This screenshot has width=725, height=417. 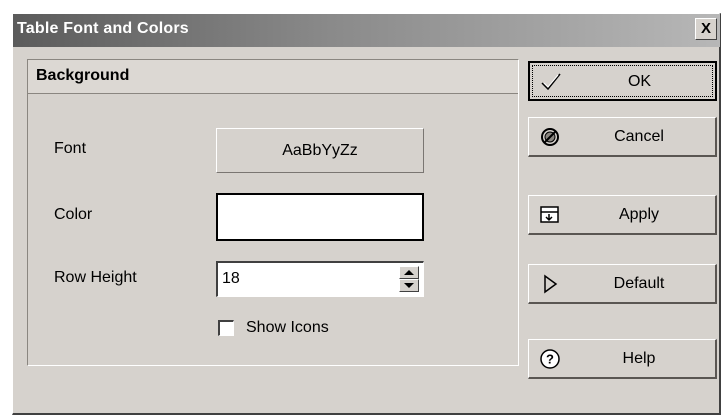 What do you see at coordinates (639, 81) in the screenshot?
I see `ok-label: OK` at bounding box center [639, 81].